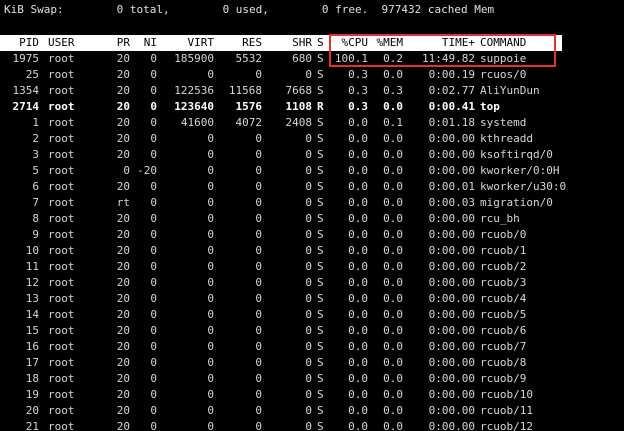 The width and height of the screenshot is (624, 431). Describe the element at coordinates (523, 186) in the screenshot. I see `process-command-cell: kworker/u30:0` at that location.